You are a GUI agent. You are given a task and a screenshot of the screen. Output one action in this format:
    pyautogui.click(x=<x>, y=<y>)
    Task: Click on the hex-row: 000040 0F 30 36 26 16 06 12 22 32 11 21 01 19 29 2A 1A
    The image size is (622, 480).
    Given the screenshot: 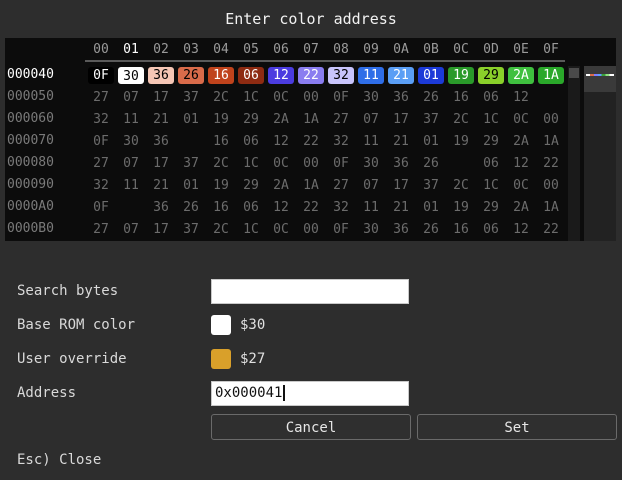 What is the action you would take?
    pyautogui.click(x=290, y=75)
    